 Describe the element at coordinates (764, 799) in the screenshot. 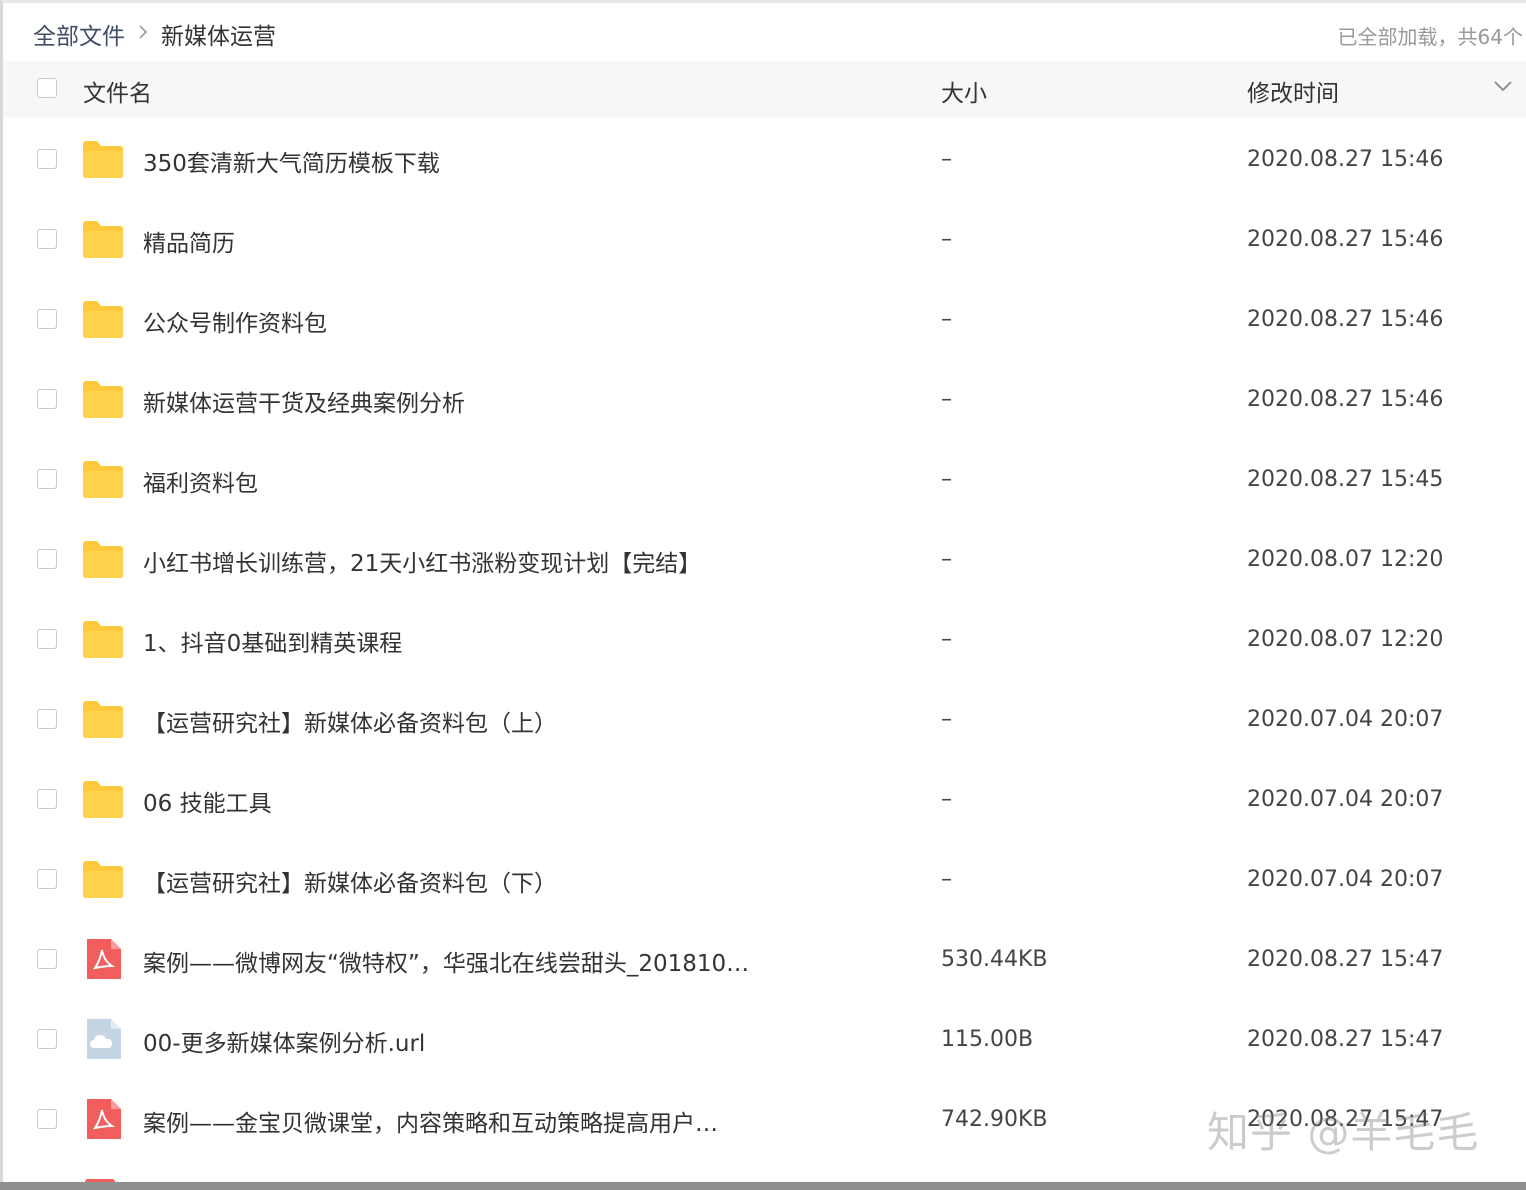

I see `file-row: 06 技能工具 – 2020.07.04 20:07` at that location.